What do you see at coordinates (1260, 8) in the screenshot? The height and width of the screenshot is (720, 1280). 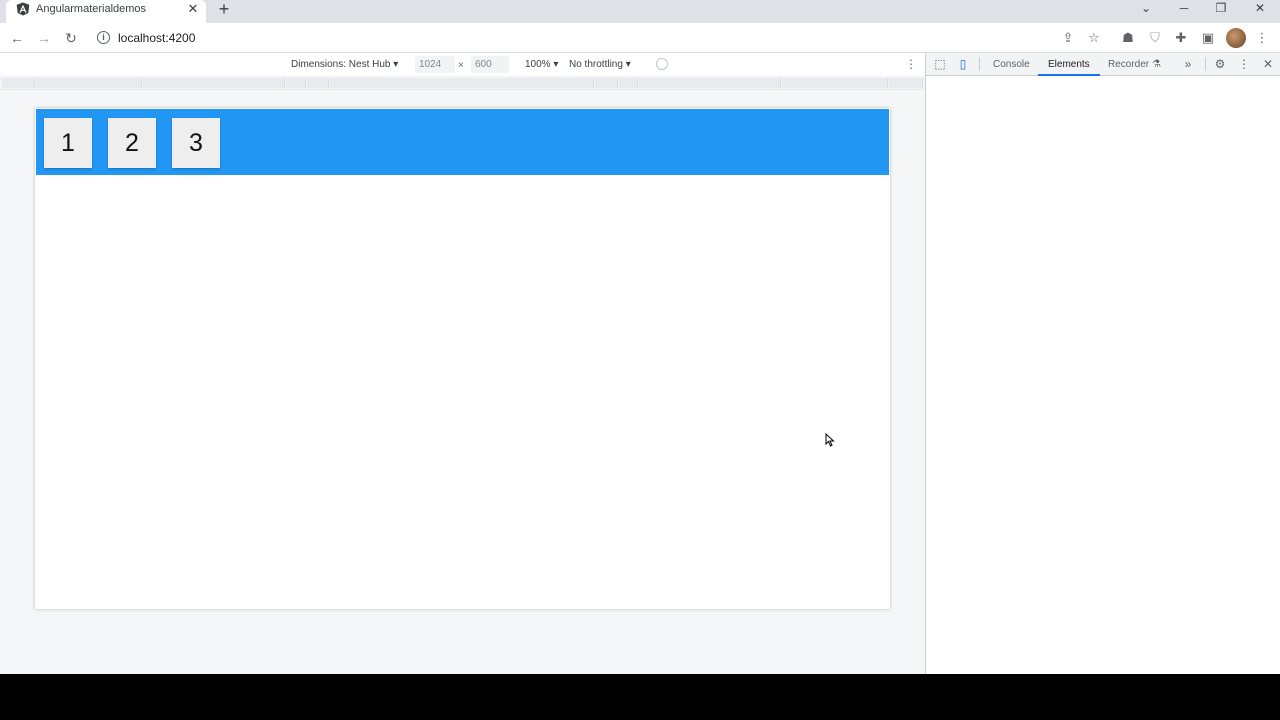 I see `close-window-icon: ✕` at bounding box center [1260, 8].